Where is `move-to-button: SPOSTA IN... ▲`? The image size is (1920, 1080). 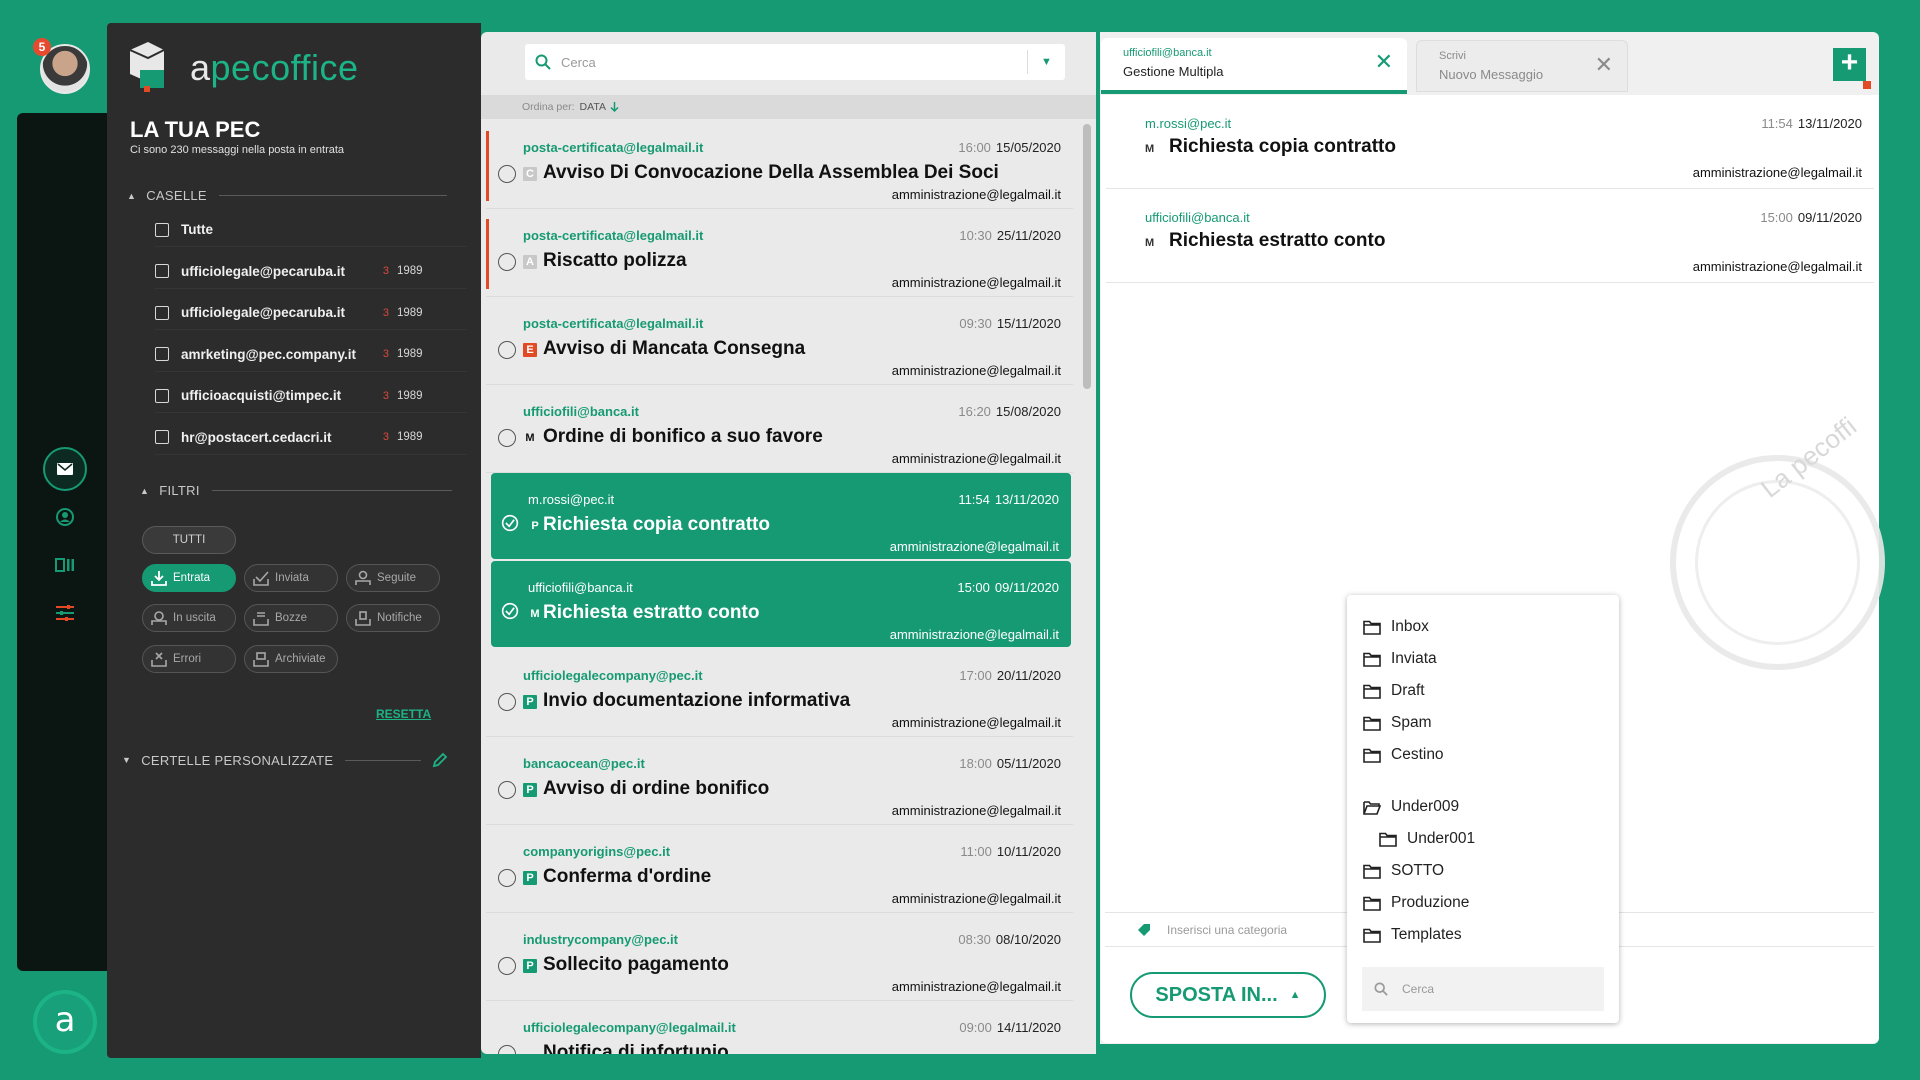 move-to-button: SPOSTA IN... ▲ is located at coordinates (1228, 995).